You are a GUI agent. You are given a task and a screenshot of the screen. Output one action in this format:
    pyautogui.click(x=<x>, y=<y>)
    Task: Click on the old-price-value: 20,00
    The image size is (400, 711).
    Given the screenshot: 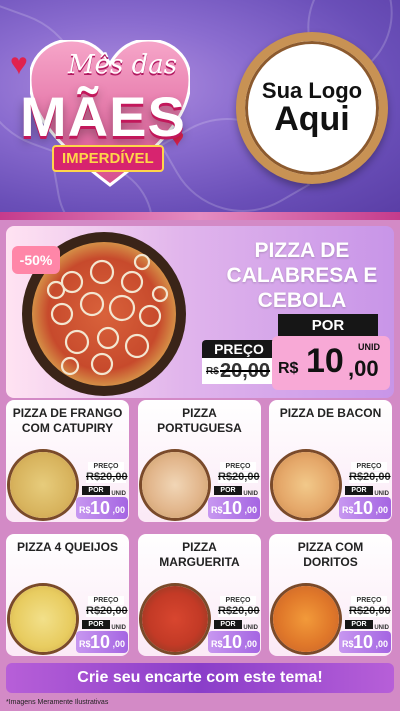 What is the action you would take?
    pyautogui.click(x=245, y=371)
    